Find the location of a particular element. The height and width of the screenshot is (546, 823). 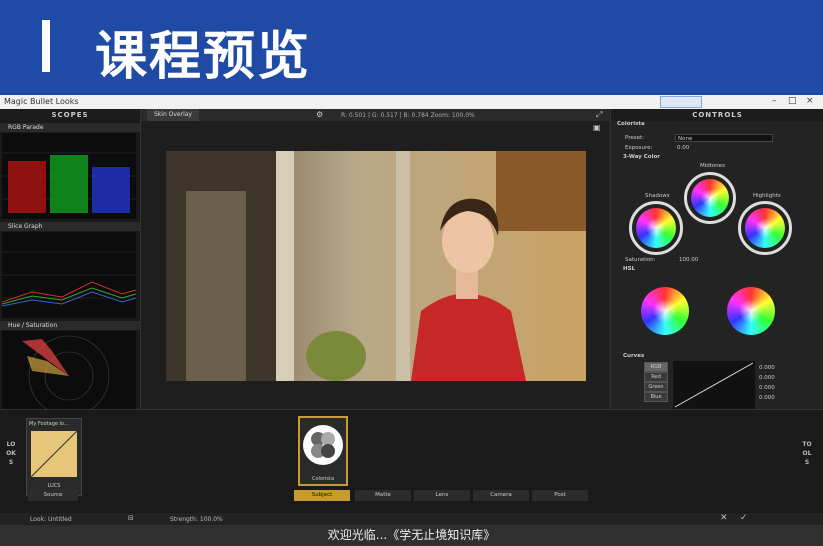

colorista-card-label: Colorista is located at coordinates (323, 479).